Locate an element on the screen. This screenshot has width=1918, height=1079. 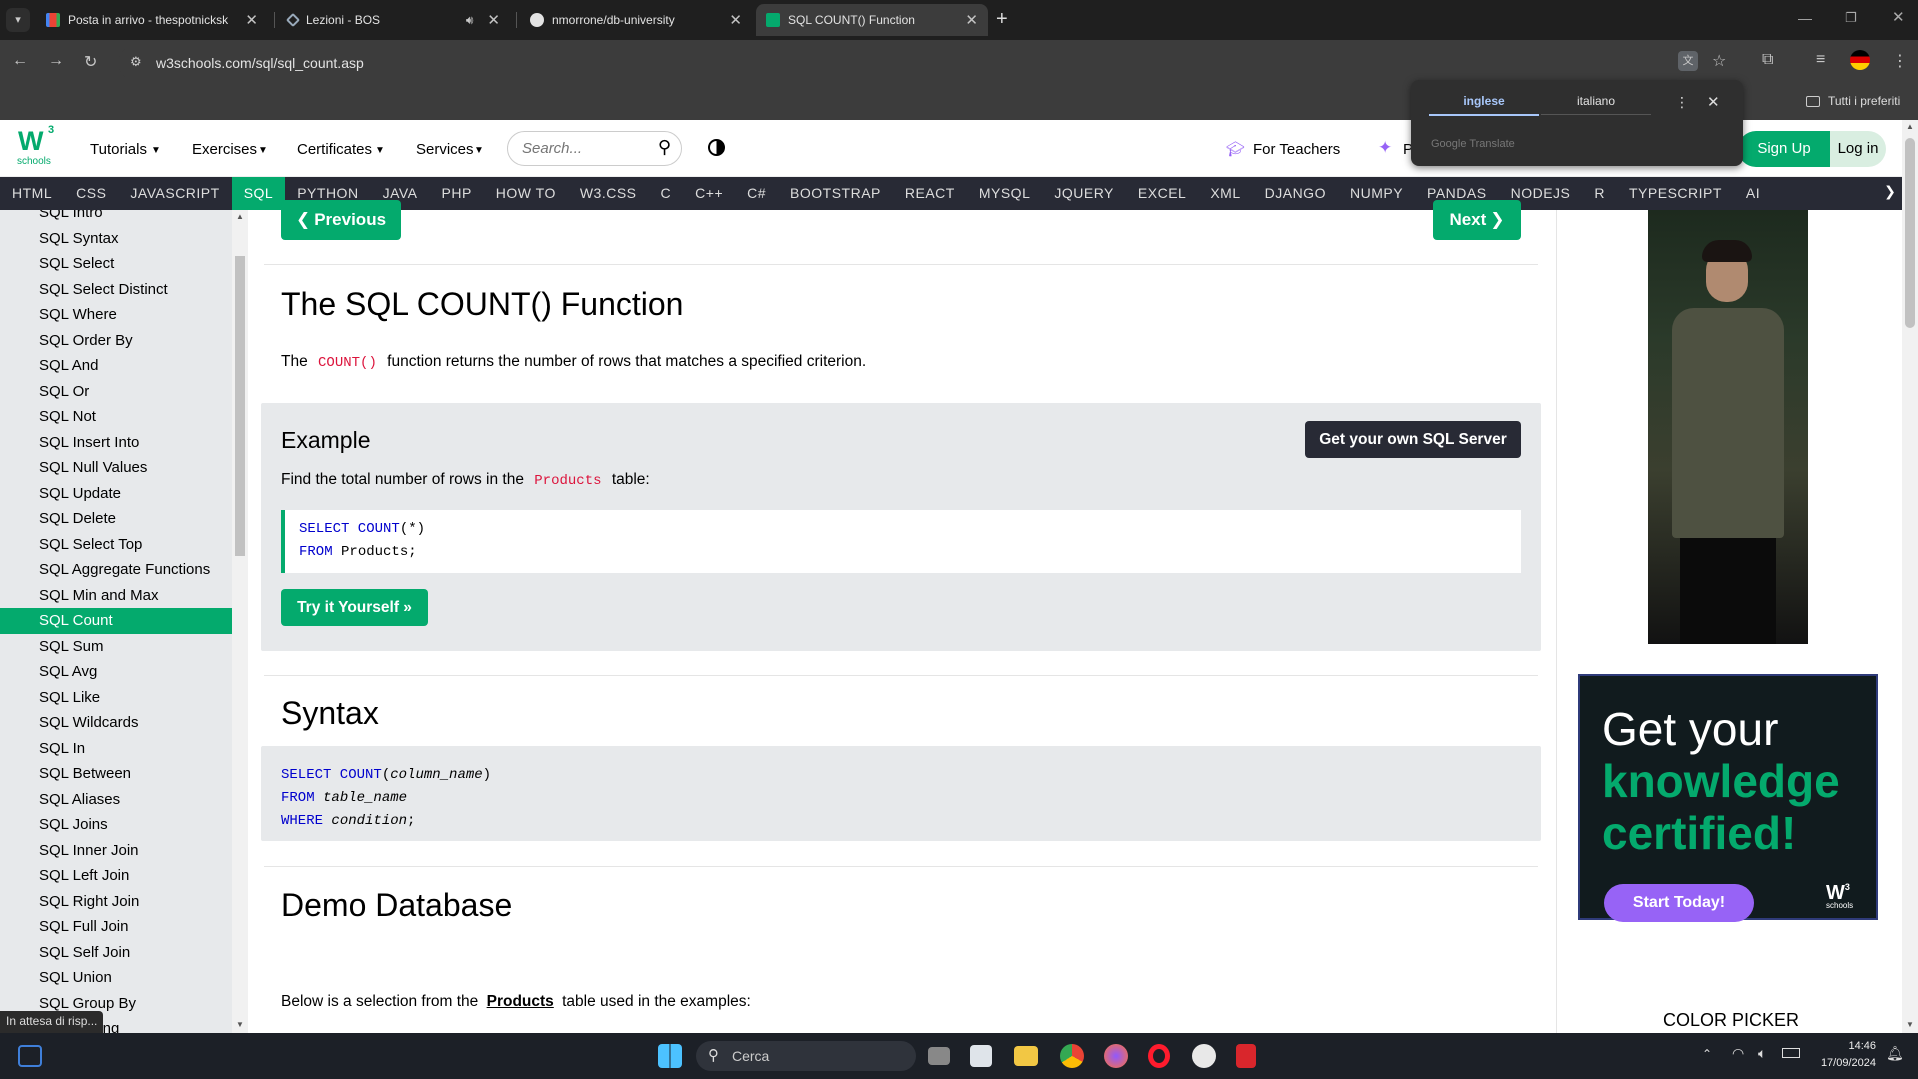
topnav-item-c: C is located at coordinates (666, 193).